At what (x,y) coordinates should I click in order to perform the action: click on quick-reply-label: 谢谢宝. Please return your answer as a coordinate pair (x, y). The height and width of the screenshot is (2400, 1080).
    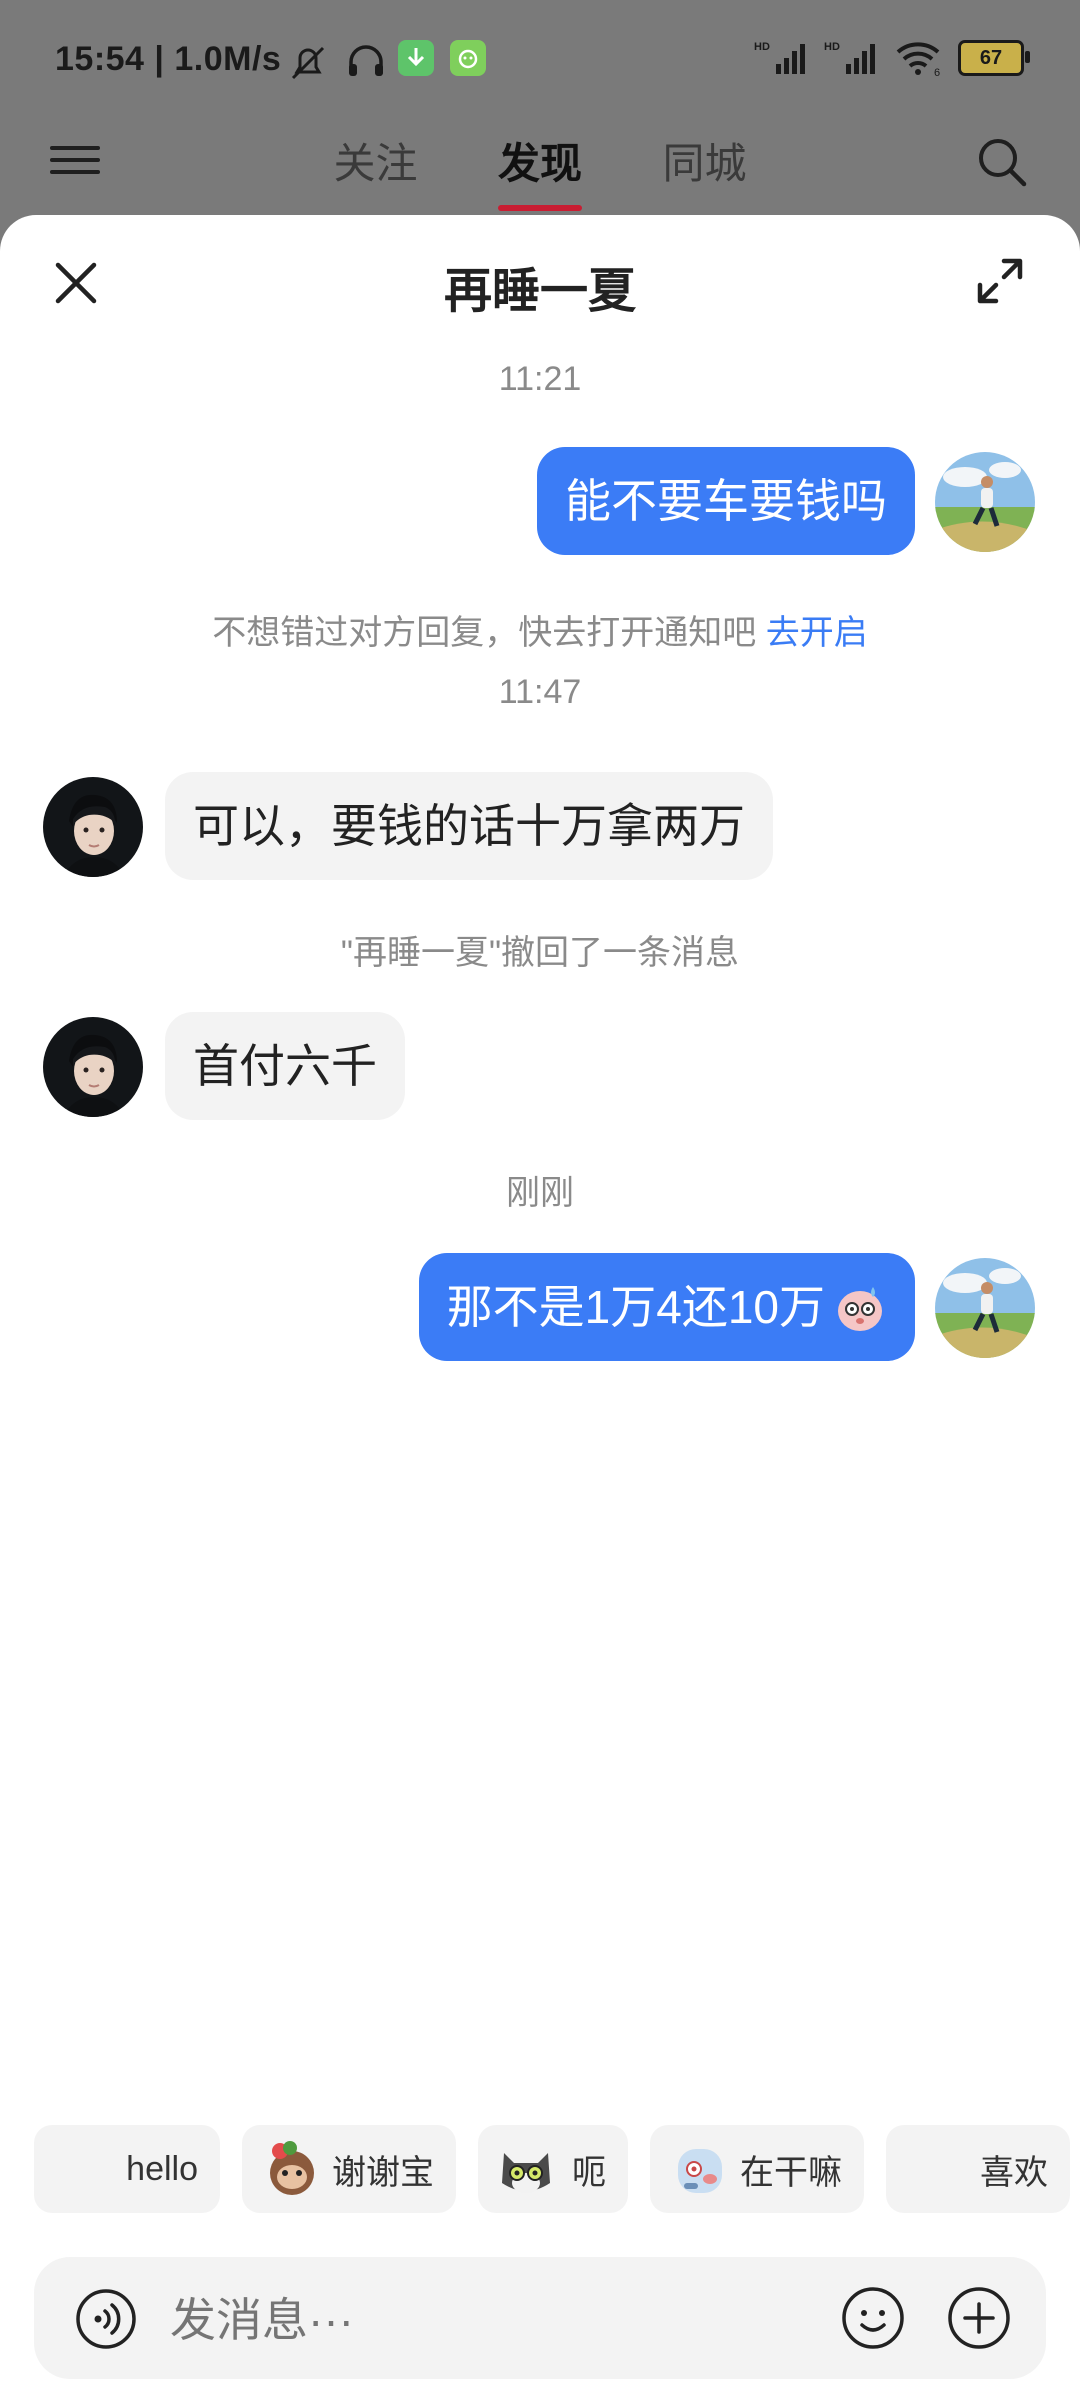
    Looking at the image, I should click on (383, 2172).